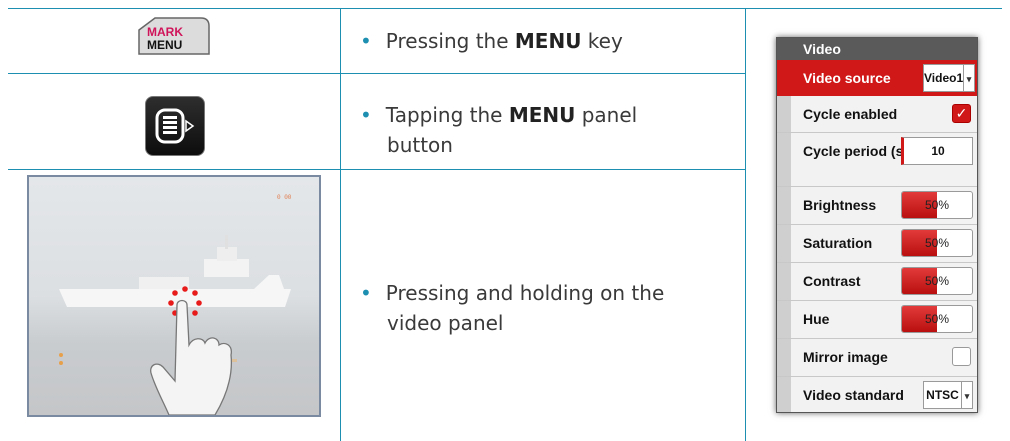 The image size is (1010, 441). I want to click on svg-text: 0 00, so click(284, 197).